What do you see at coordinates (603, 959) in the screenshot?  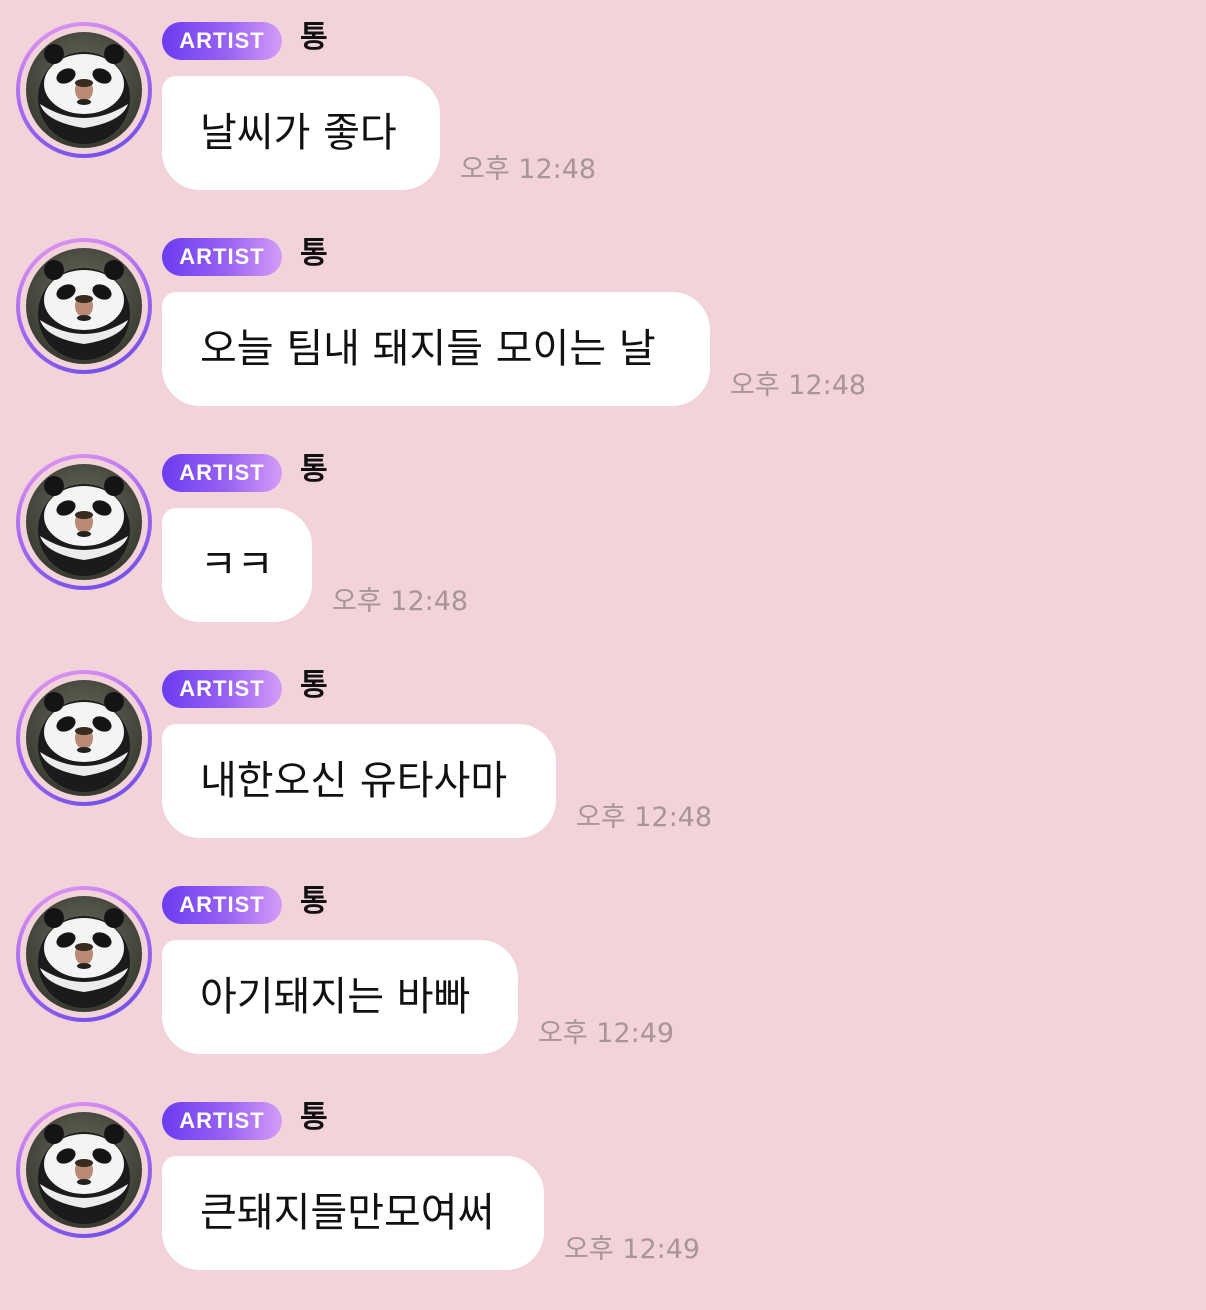 I see `chat-message-row: ARTIST 통 아기돼지는 바빠 오후 12:49` at bounding box center [603, 959].